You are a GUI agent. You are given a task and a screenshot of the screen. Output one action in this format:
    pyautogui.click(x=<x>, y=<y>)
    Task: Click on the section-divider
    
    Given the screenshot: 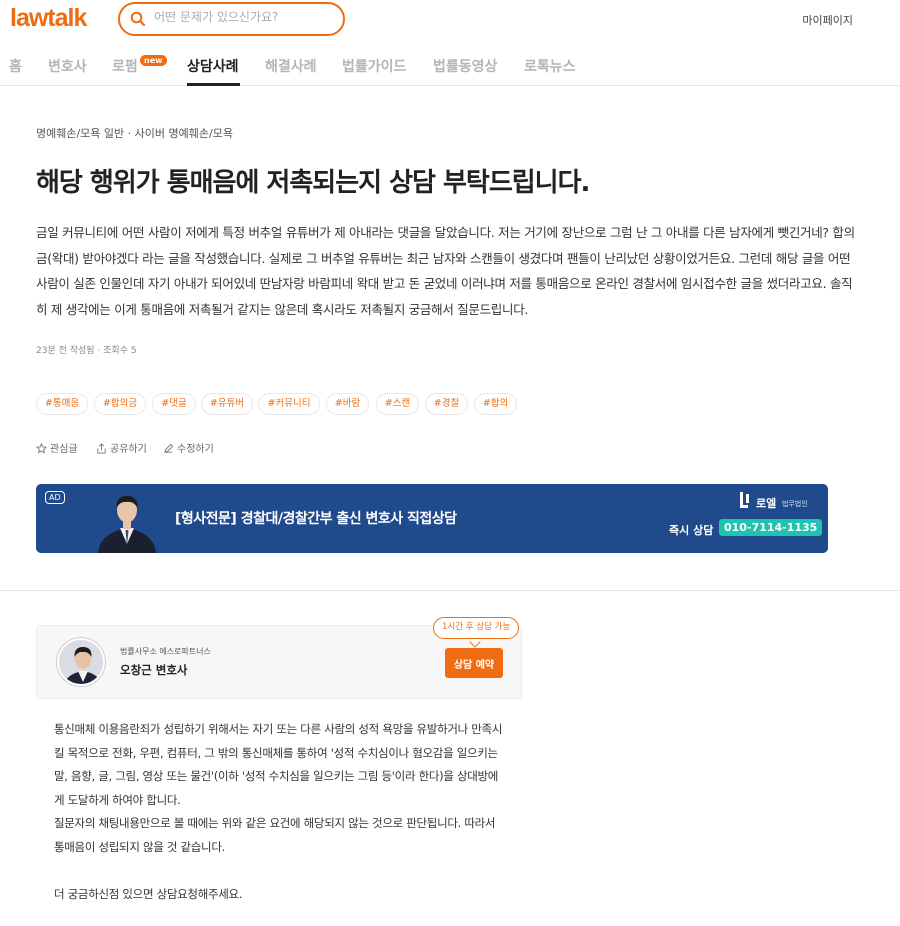 What is the action you would take?
    pyautogui.click(x=450, y=590)
    